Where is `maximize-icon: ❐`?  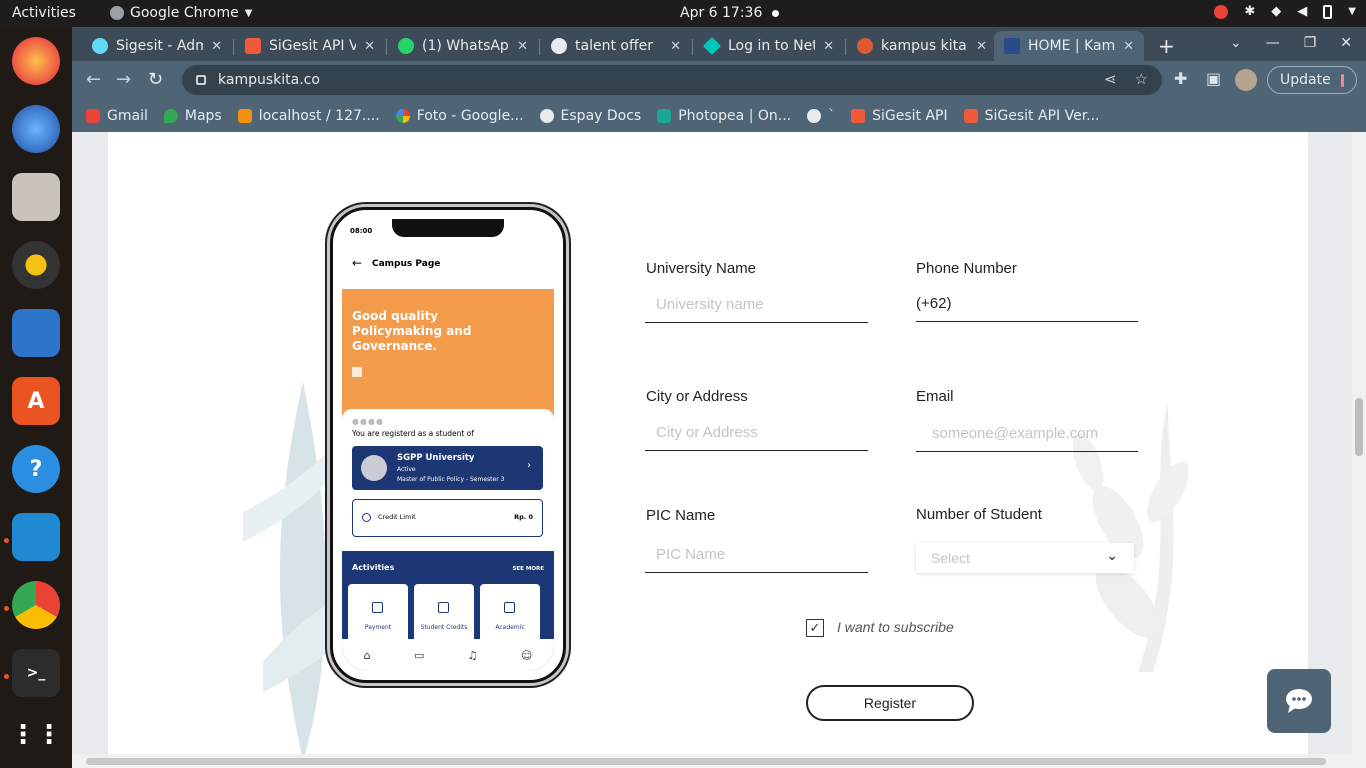 maximize-icon: ❐ is located at coordinates (1310, 43).